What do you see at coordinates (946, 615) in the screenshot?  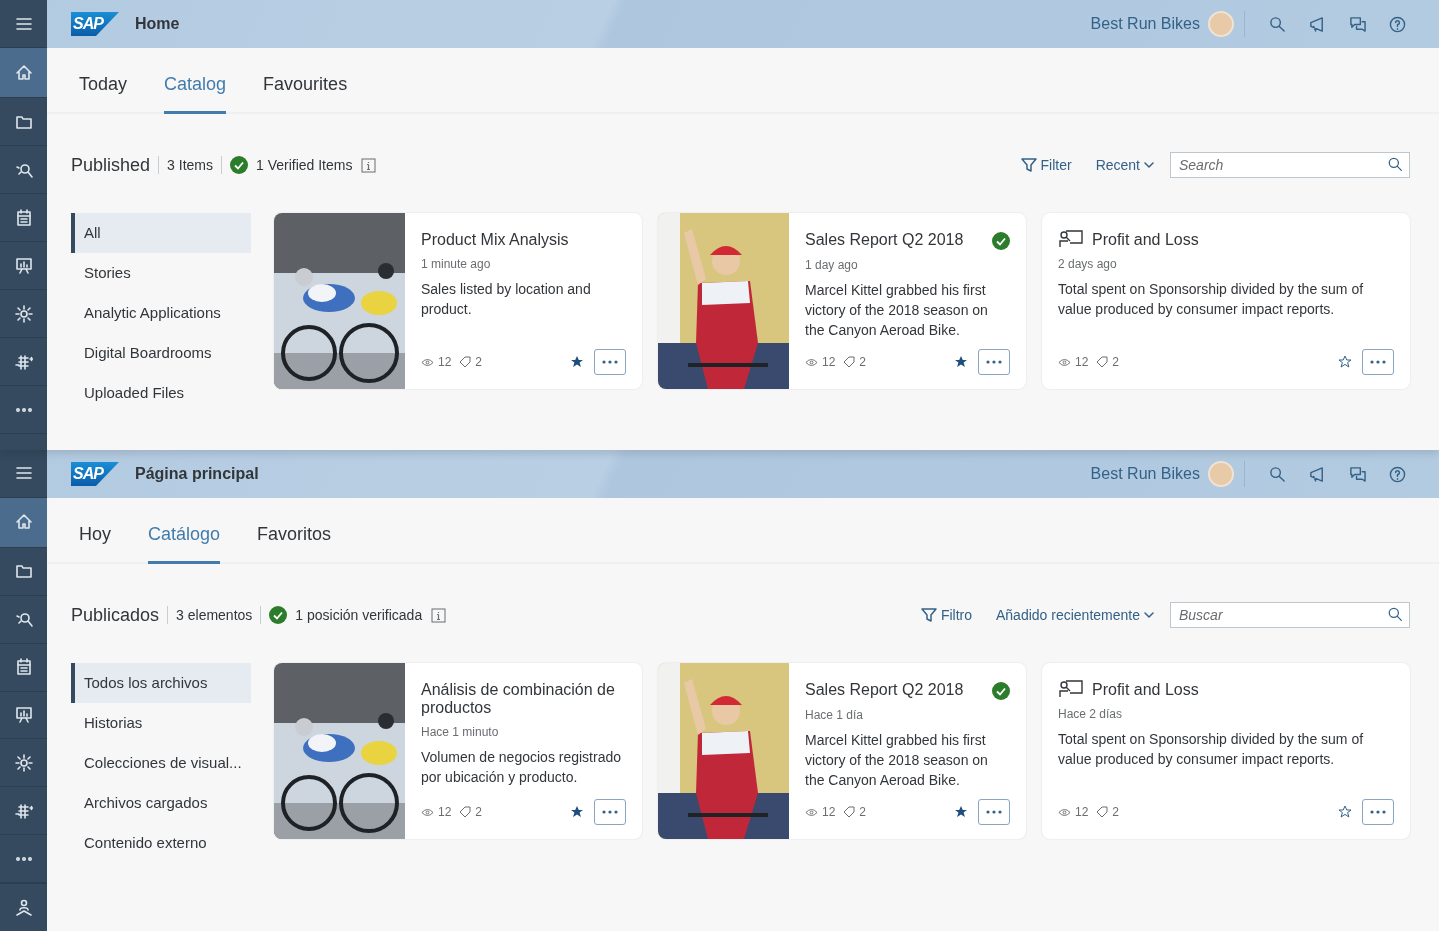 I see `filter-button: Filtro` at bounding box center [946, 615].